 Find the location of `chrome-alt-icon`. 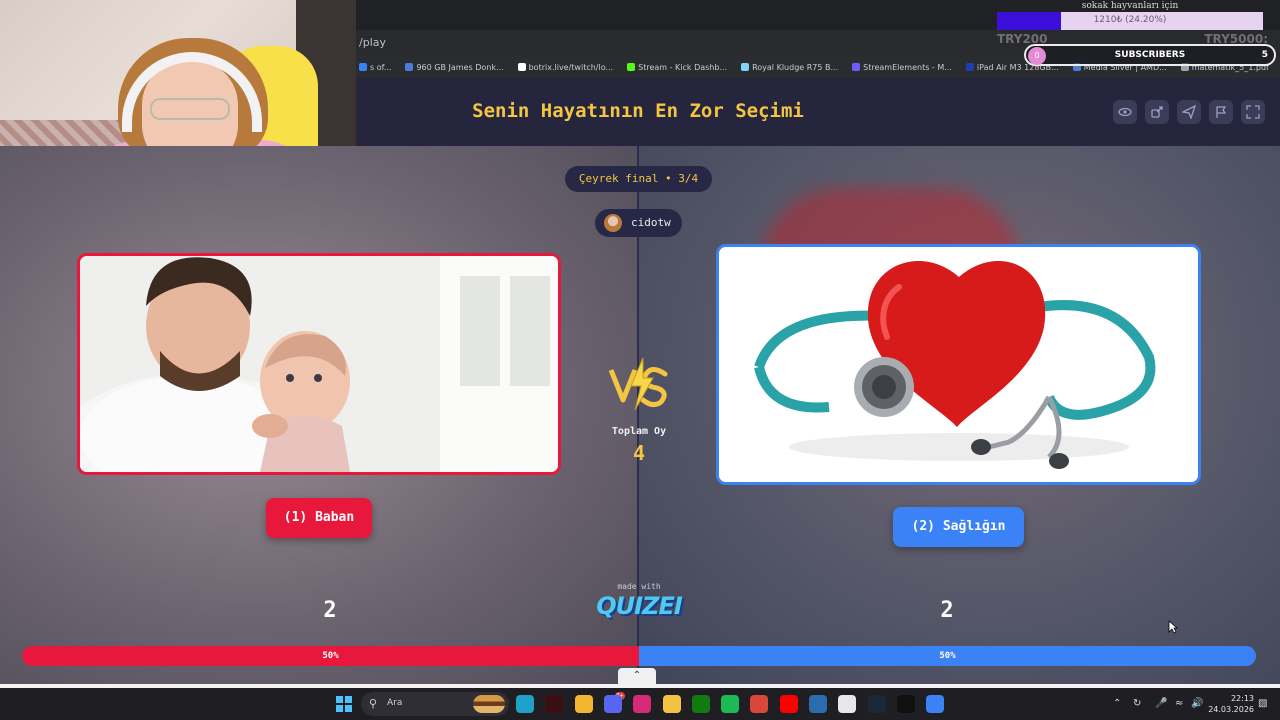

chrome-alt-icon is located at coordinates (759, 704).